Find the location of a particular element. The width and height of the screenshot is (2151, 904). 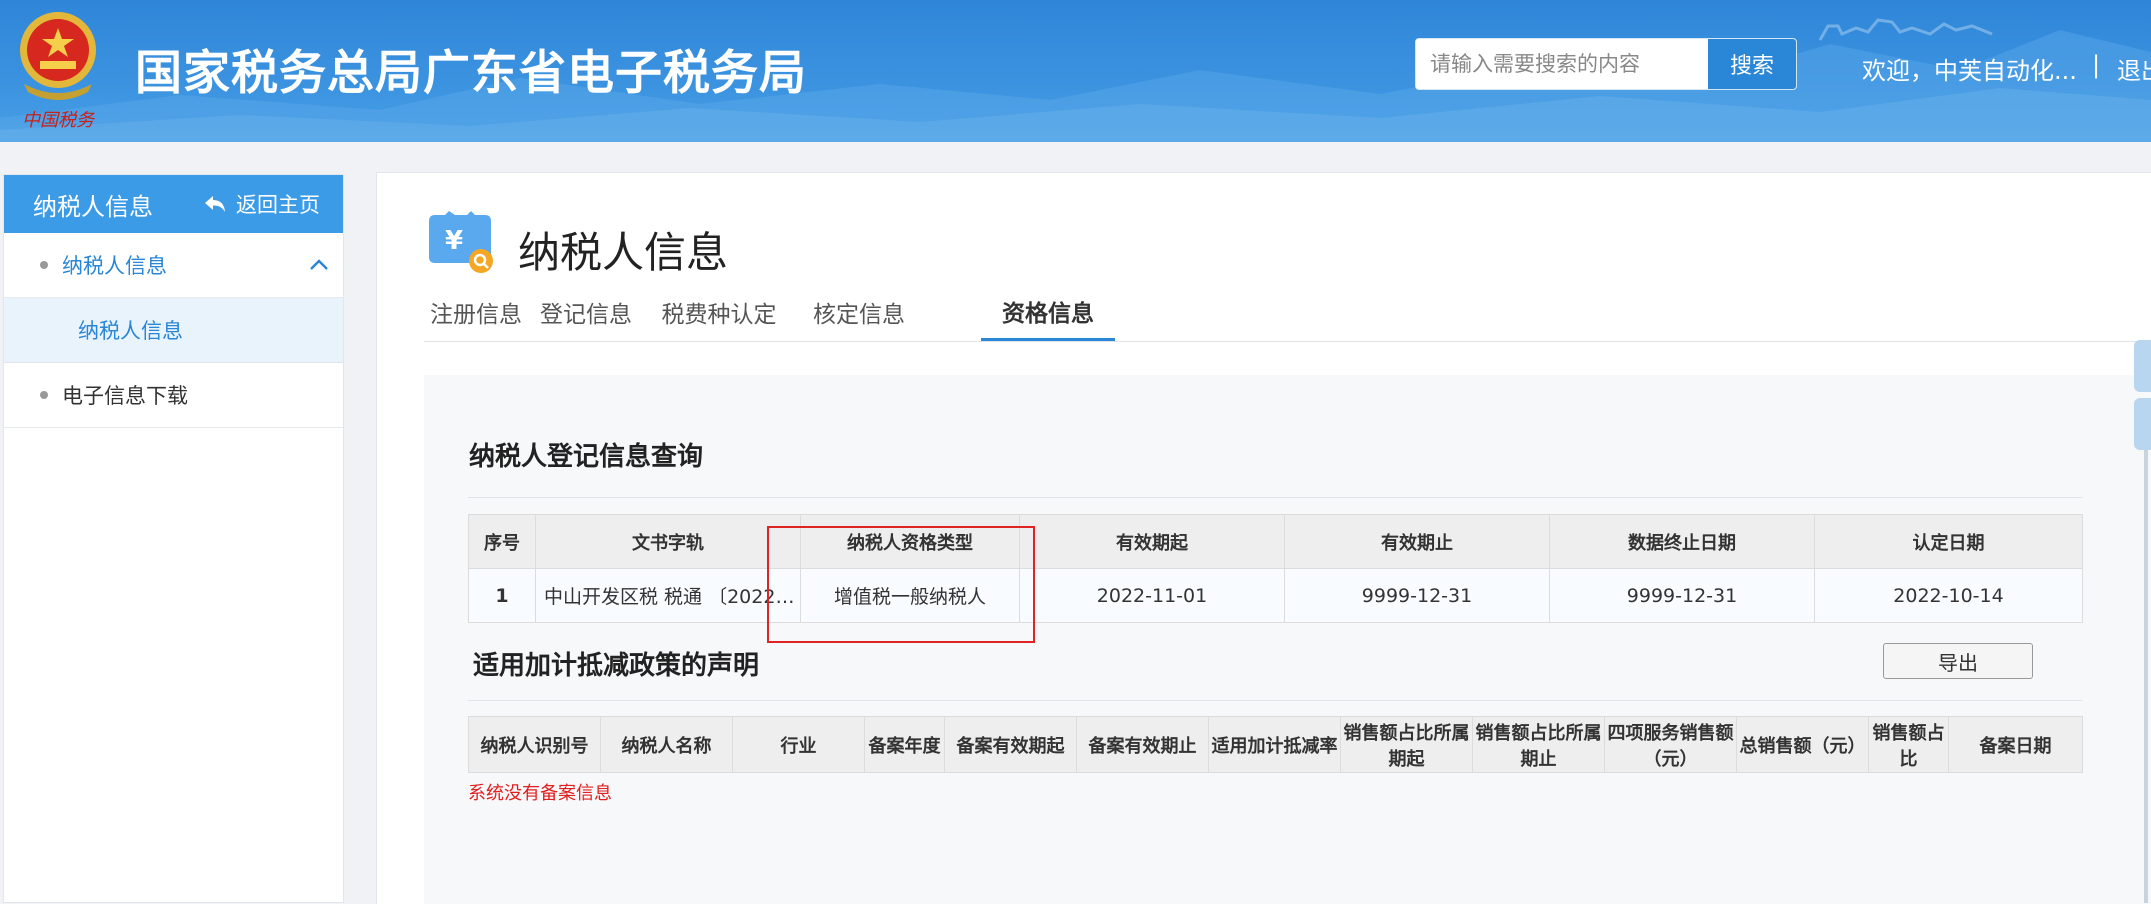

national-emblem-logo: 中国税务 is located at coordinates (58, 71).